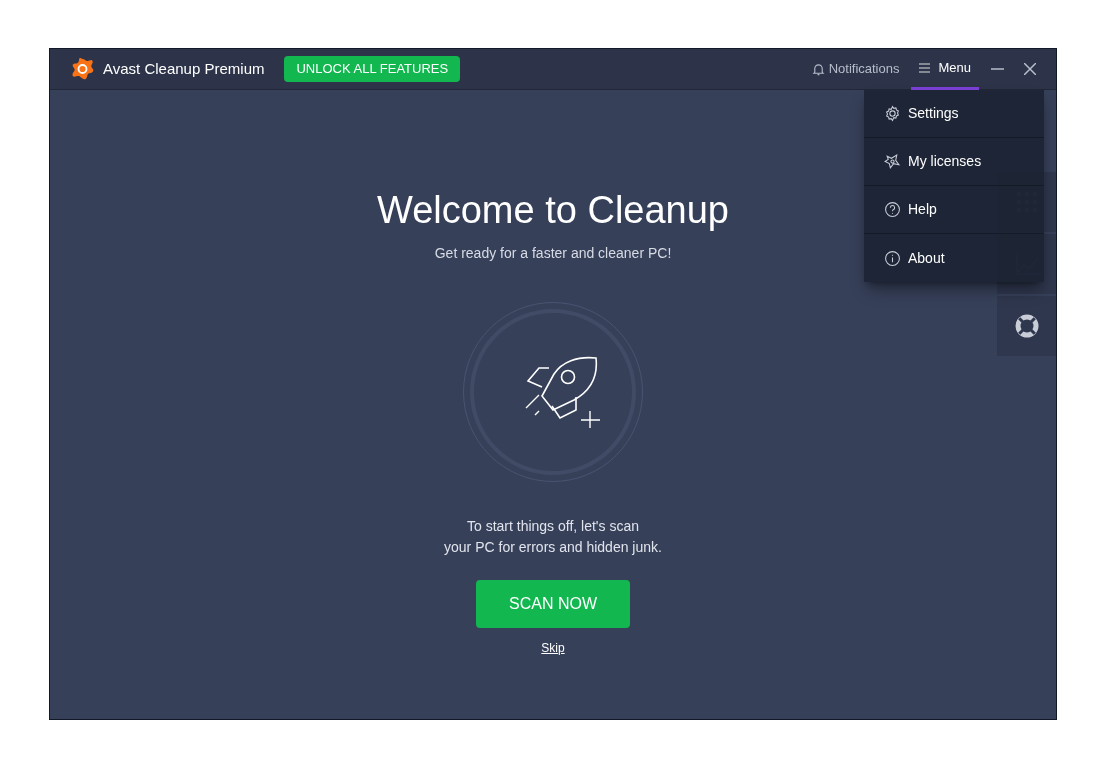 Image resolution: width=1107 pixels, height=769 pixels. What do you see at coordinates (818, 69) in the screenshot?
I see `bell-icon` at bounding box center [818, 69].